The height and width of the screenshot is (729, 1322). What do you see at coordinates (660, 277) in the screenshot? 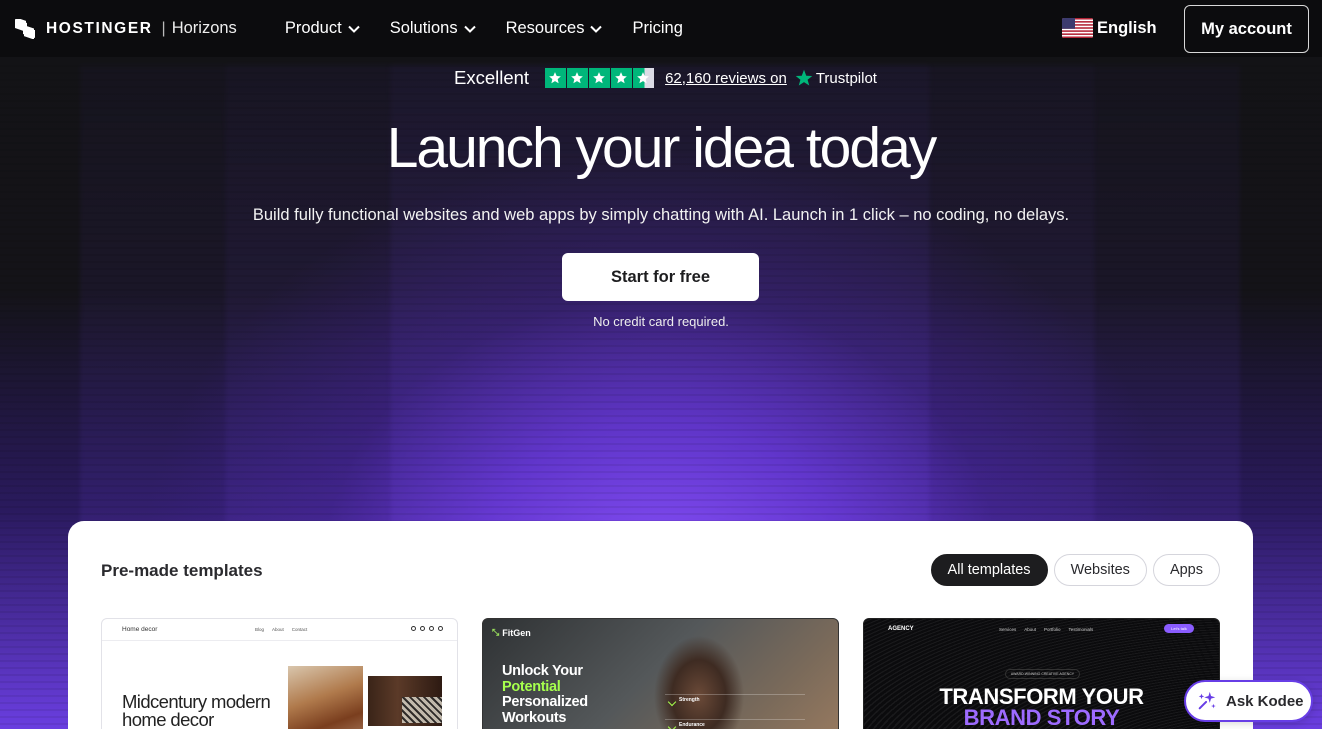
I see `start-for-free-button: Start for free` at bounding box center [660, 277].